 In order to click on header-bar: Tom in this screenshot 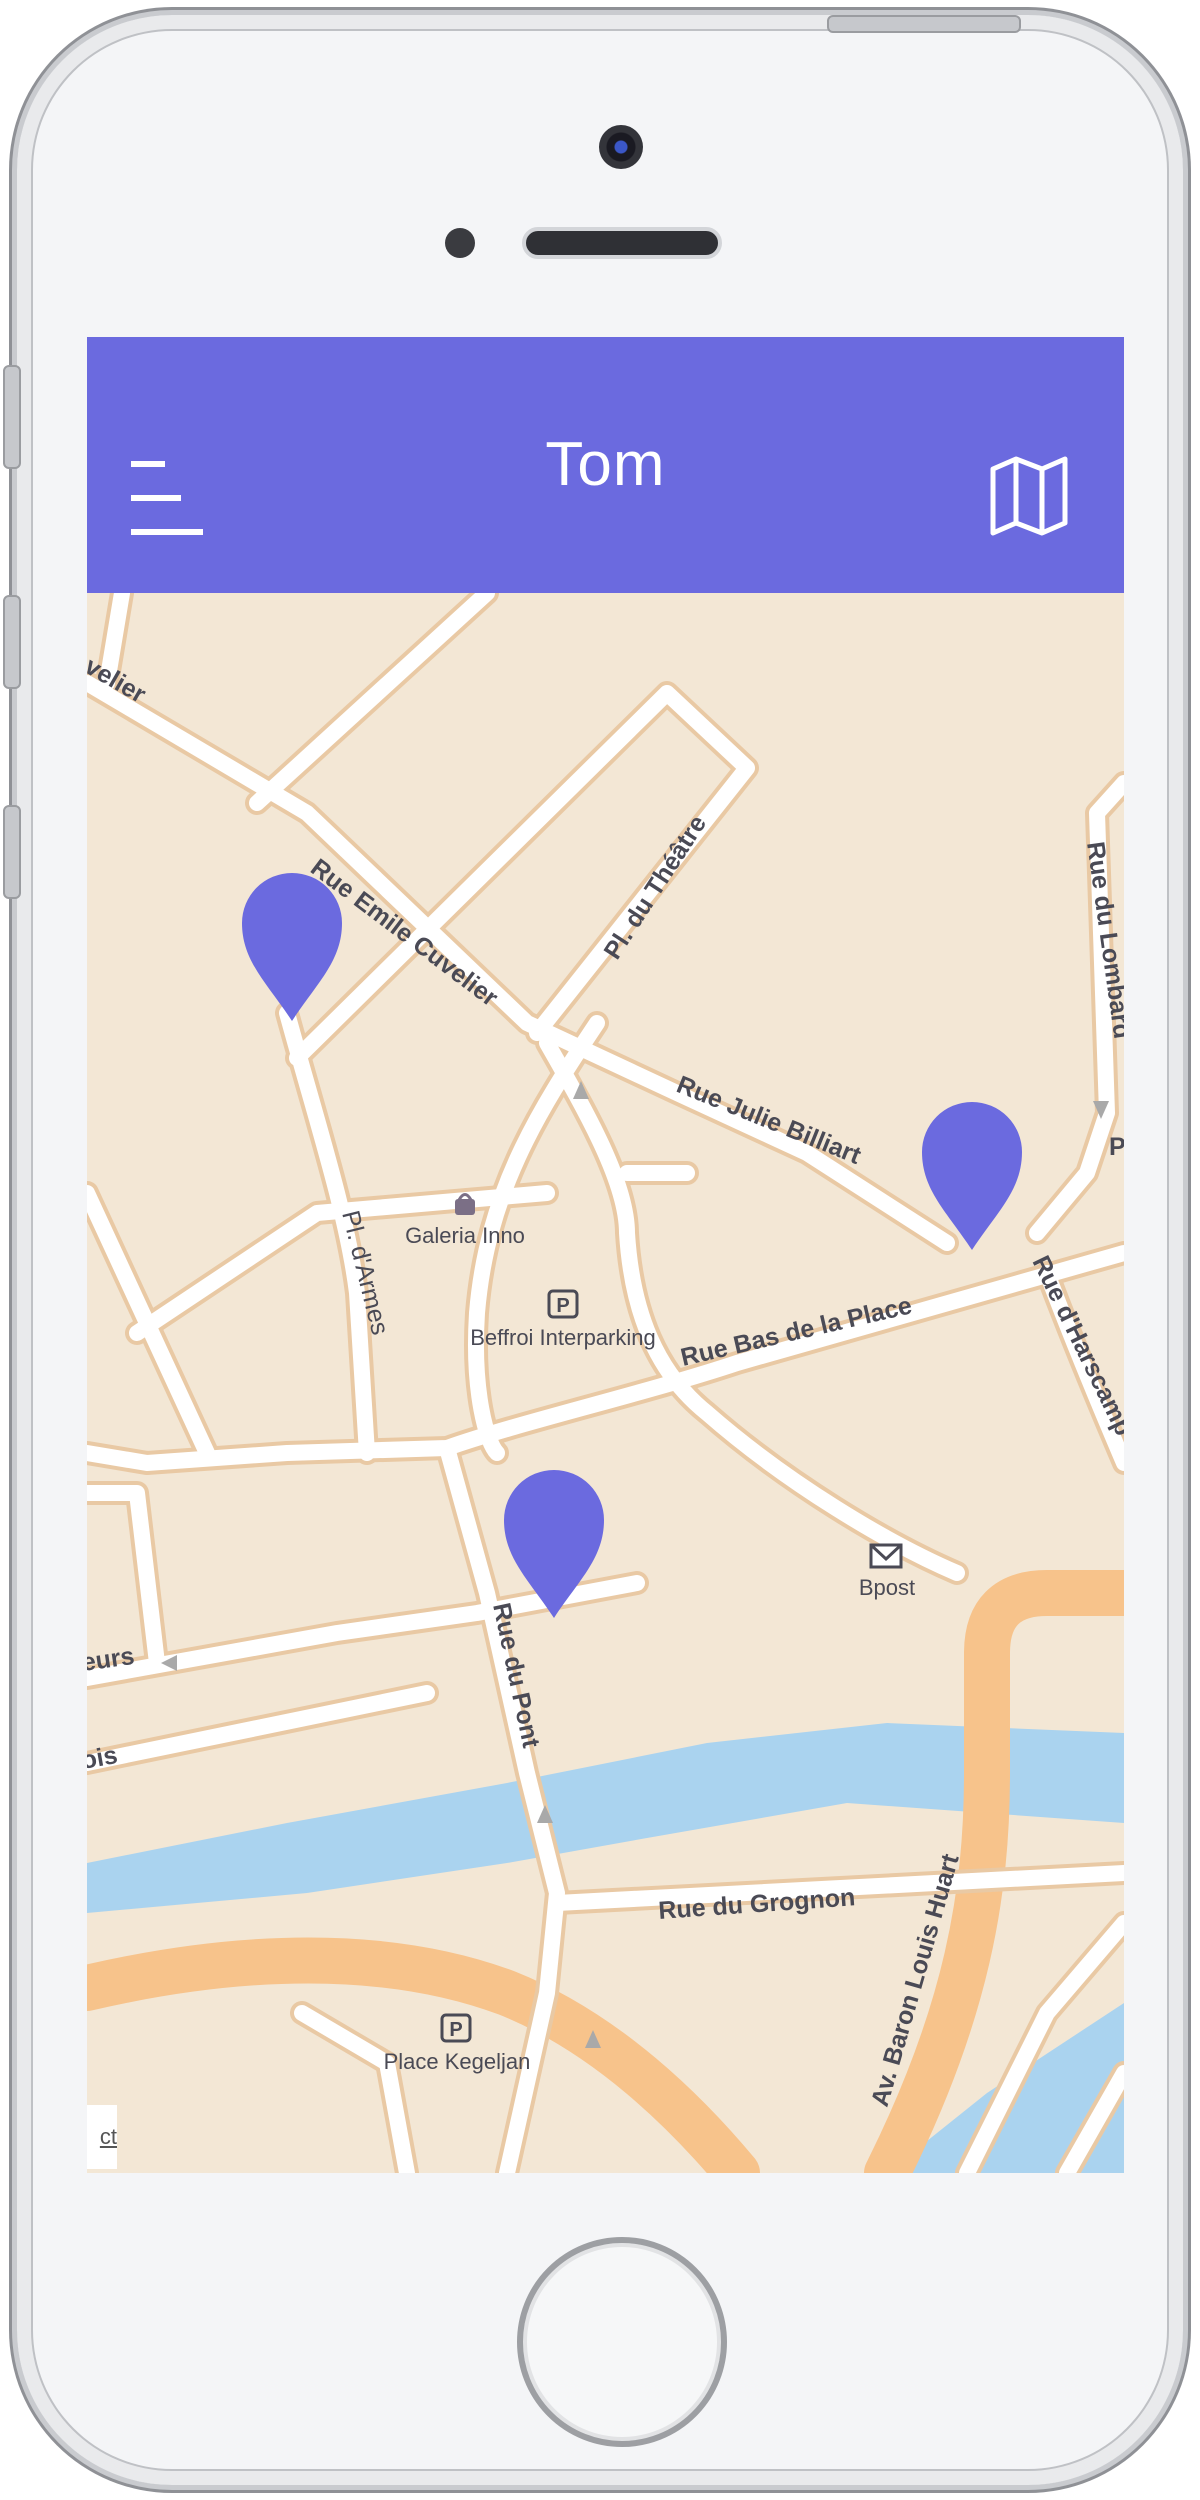, I will do `click(605, 465)`.